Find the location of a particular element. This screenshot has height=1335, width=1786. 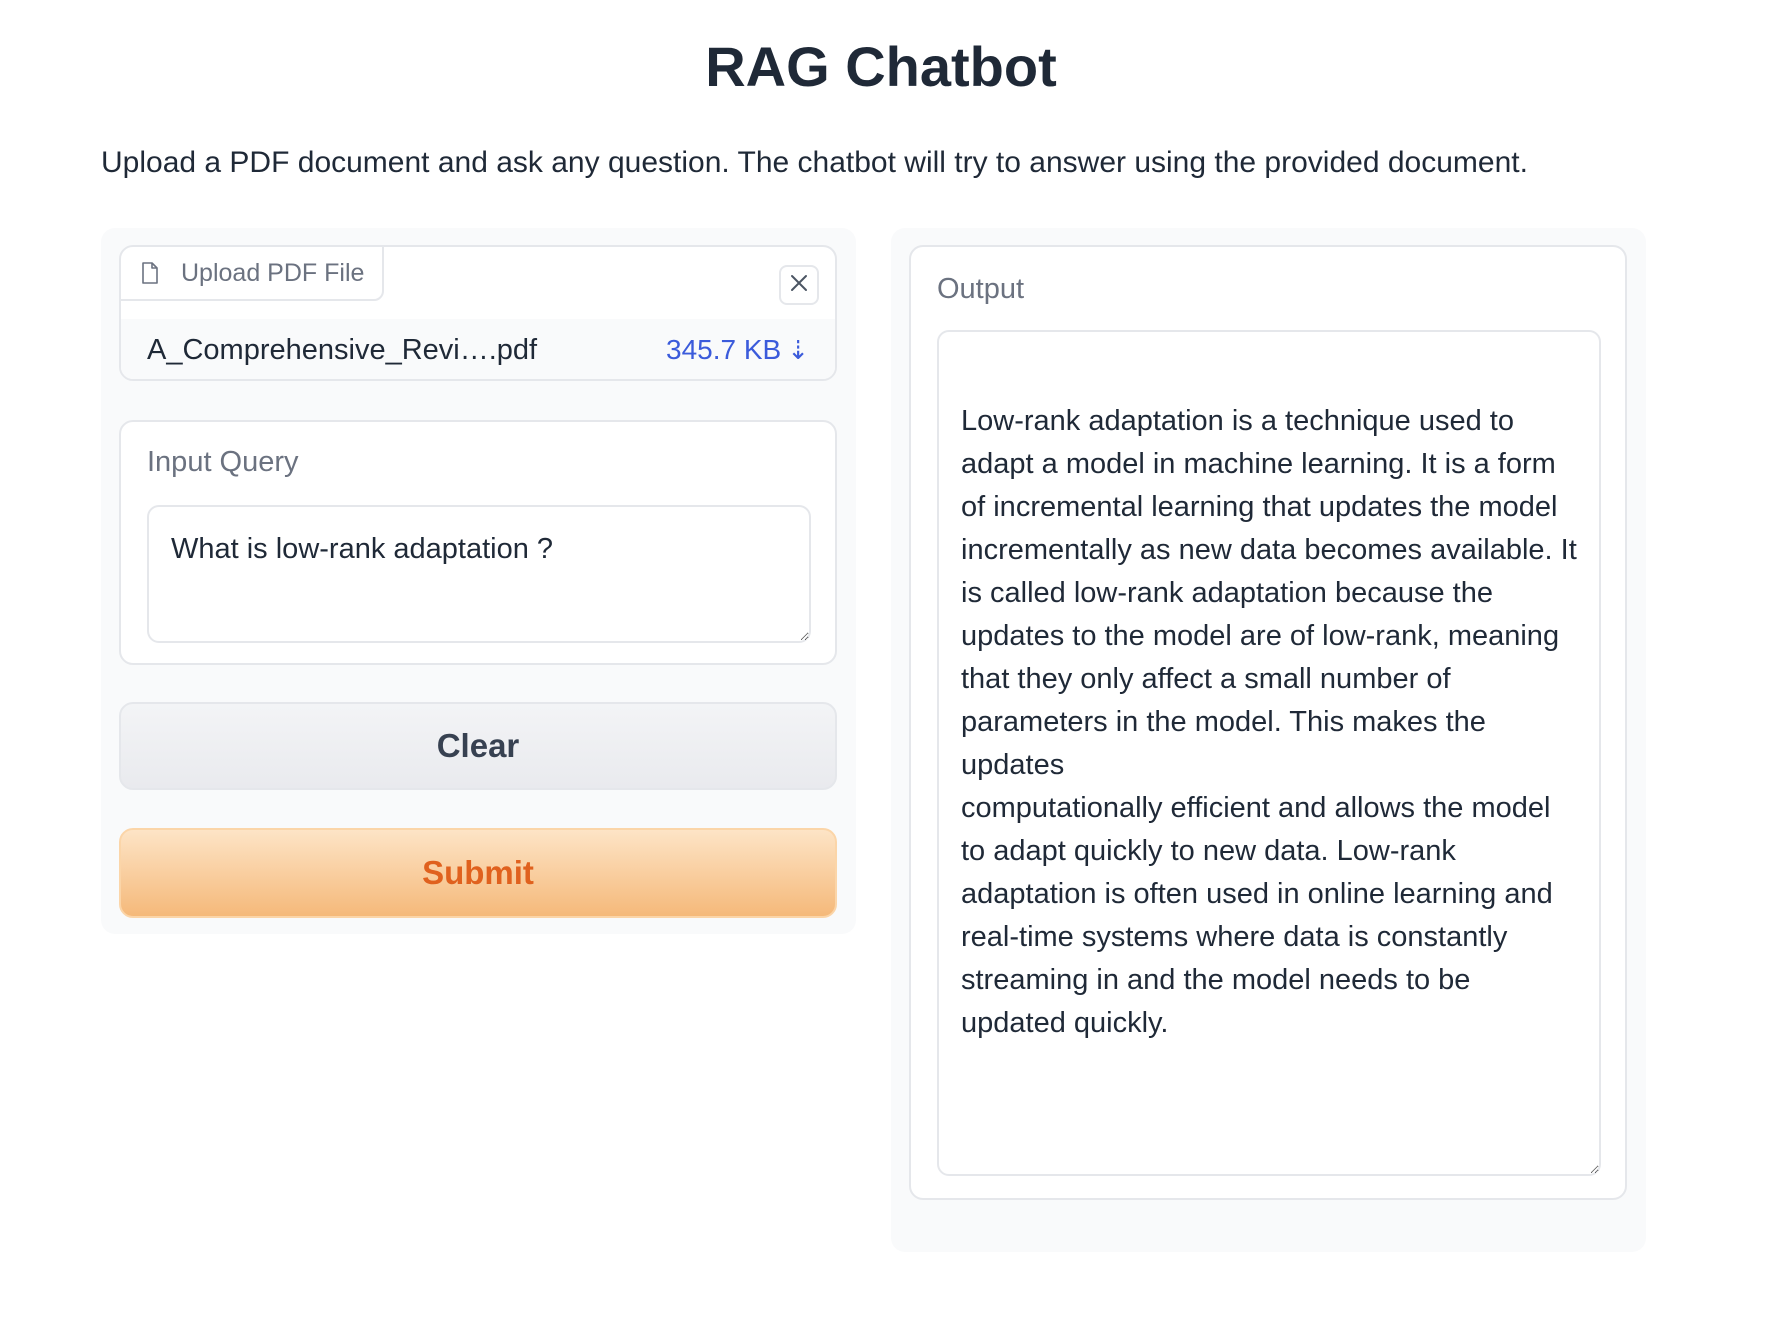

remove-file-button is located at coordinates (799, 285).